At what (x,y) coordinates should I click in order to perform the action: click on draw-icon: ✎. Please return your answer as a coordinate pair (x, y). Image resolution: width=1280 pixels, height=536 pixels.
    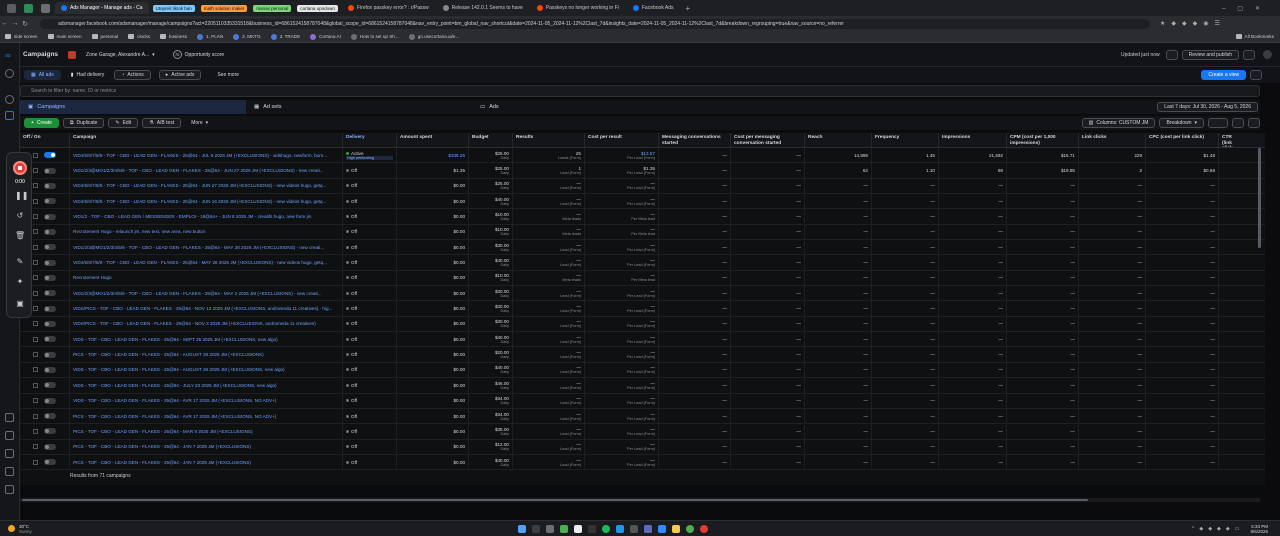
    Looking at the image, I should click on (20, 262).